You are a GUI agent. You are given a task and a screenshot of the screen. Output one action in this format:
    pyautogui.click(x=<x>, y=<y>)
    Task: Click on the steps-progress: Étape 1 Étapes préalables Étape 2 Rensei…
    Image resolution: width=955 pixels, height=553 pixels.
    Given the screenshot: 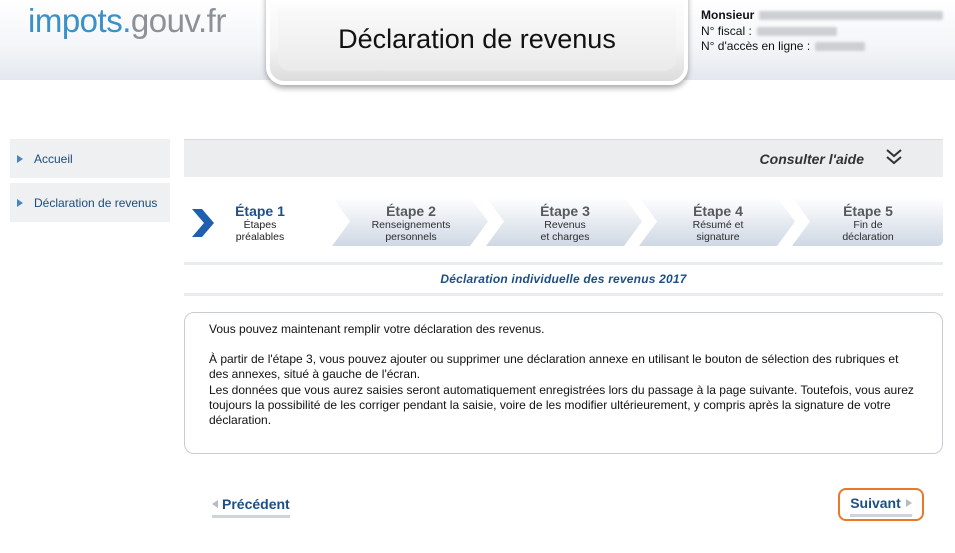 What is the action you would take?
    pyautogui.click(x=563, y=221)
    